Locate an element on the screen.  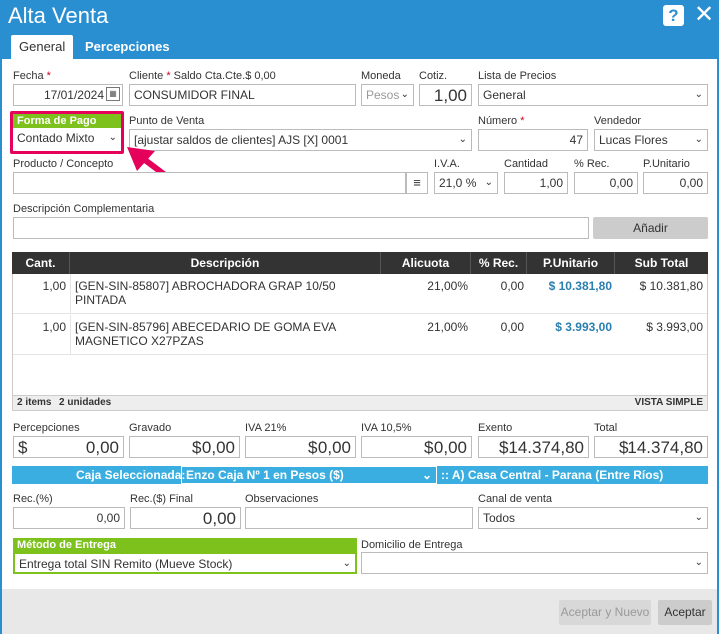
col-descripcion: Descripción is located at coordinates (225, 263).